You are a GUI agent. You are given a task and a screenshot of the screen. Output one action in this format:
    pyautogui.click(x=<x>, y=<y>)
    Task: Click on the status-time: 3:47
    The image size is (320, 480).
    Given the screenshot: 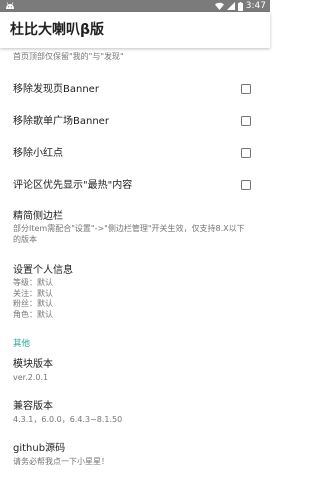 What is the action you would take?
    pyautogui.click(x=255, y=6)
    